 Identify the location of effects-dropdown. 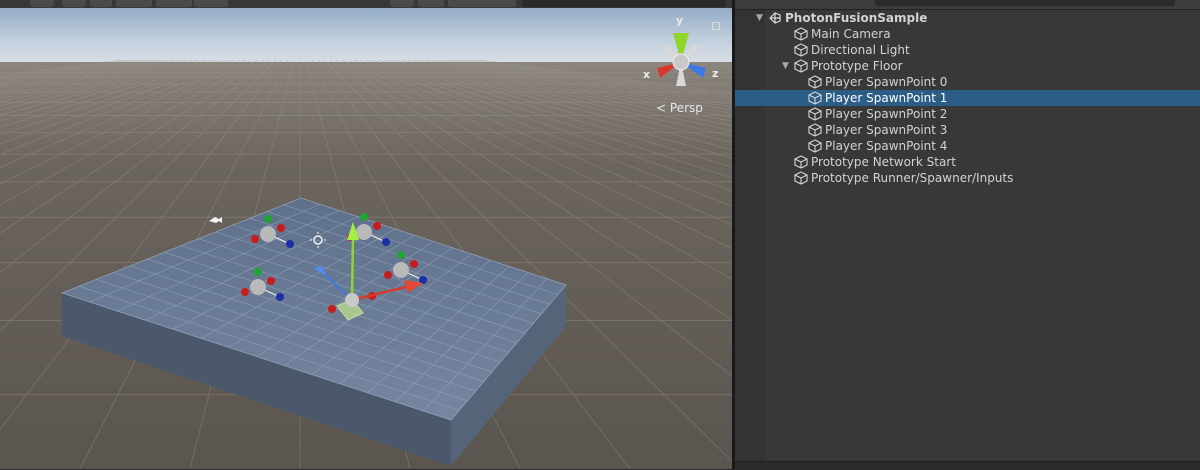
(134, 3).